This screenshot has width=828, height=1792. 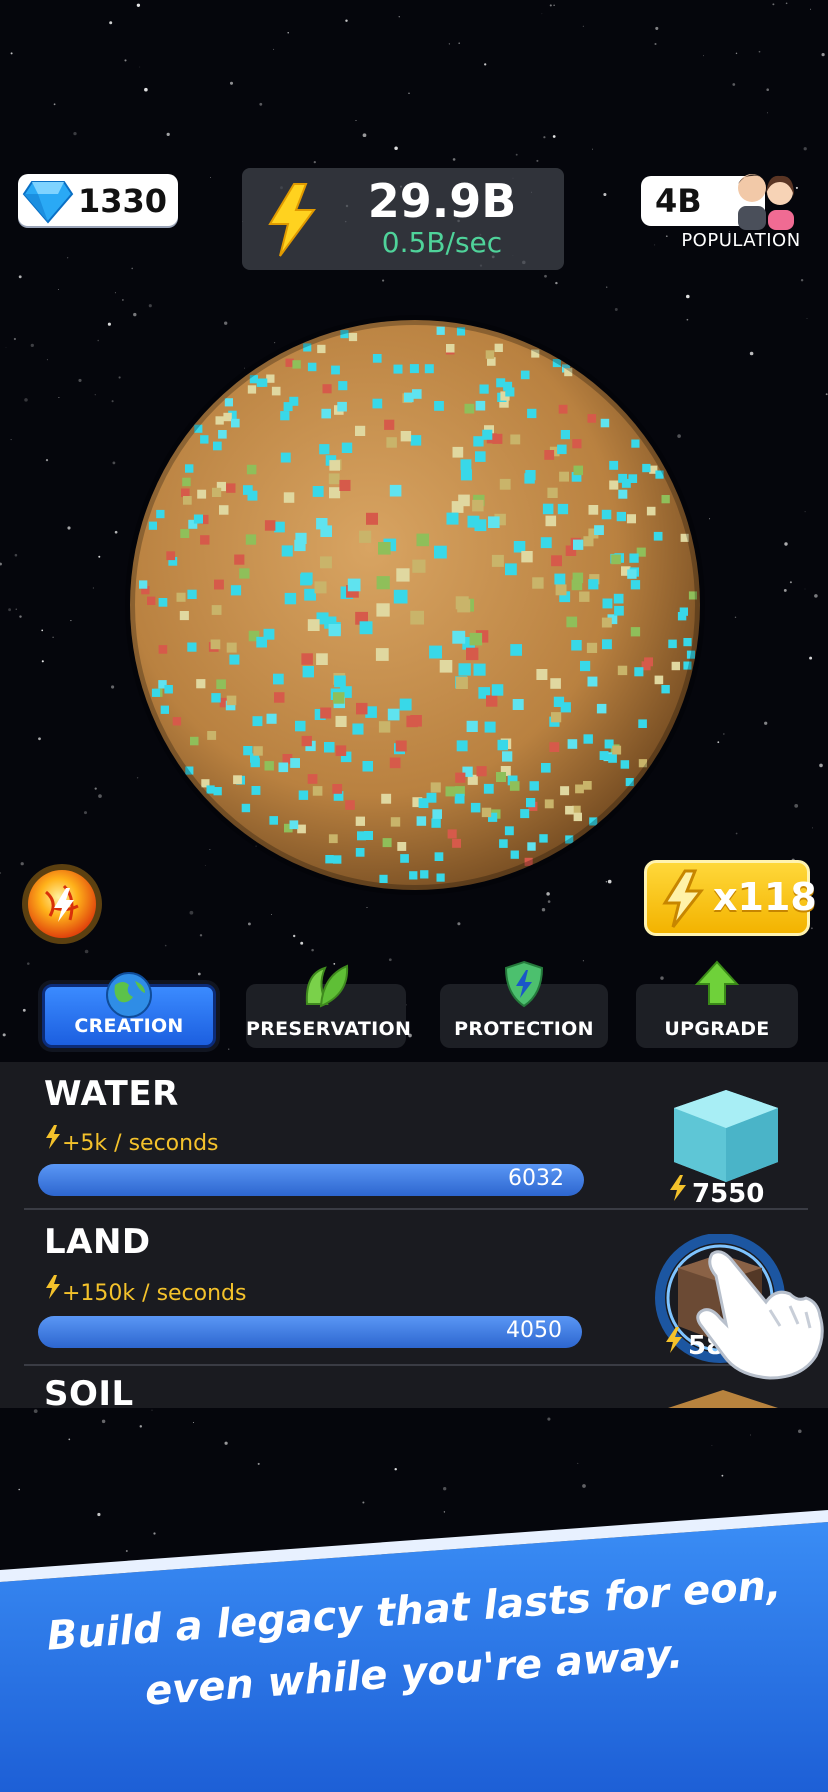 What do you see at coordinates (123, 201) in the screenshot?
I see `gem-count: 1330` at bounding box center [123, 201].